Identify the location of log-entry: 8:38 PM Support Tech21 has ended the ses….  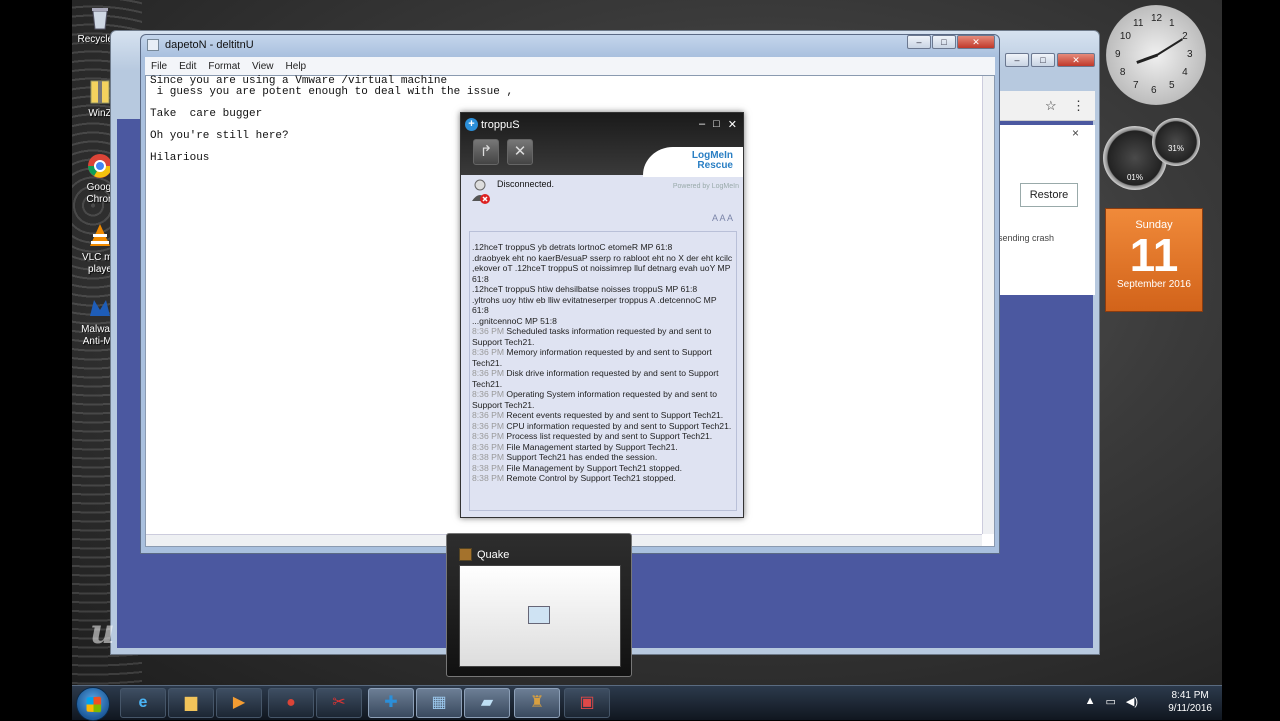
(603, 457).